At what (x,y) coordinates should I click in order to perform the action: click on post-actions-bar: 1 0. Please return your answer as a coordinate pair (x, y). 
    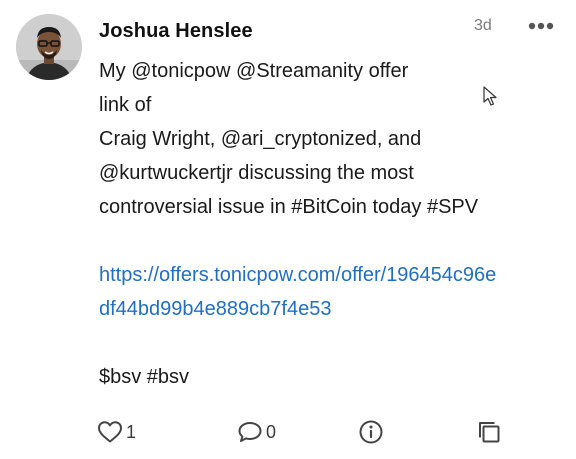
    Looking at the image, I should click on (288, 434).